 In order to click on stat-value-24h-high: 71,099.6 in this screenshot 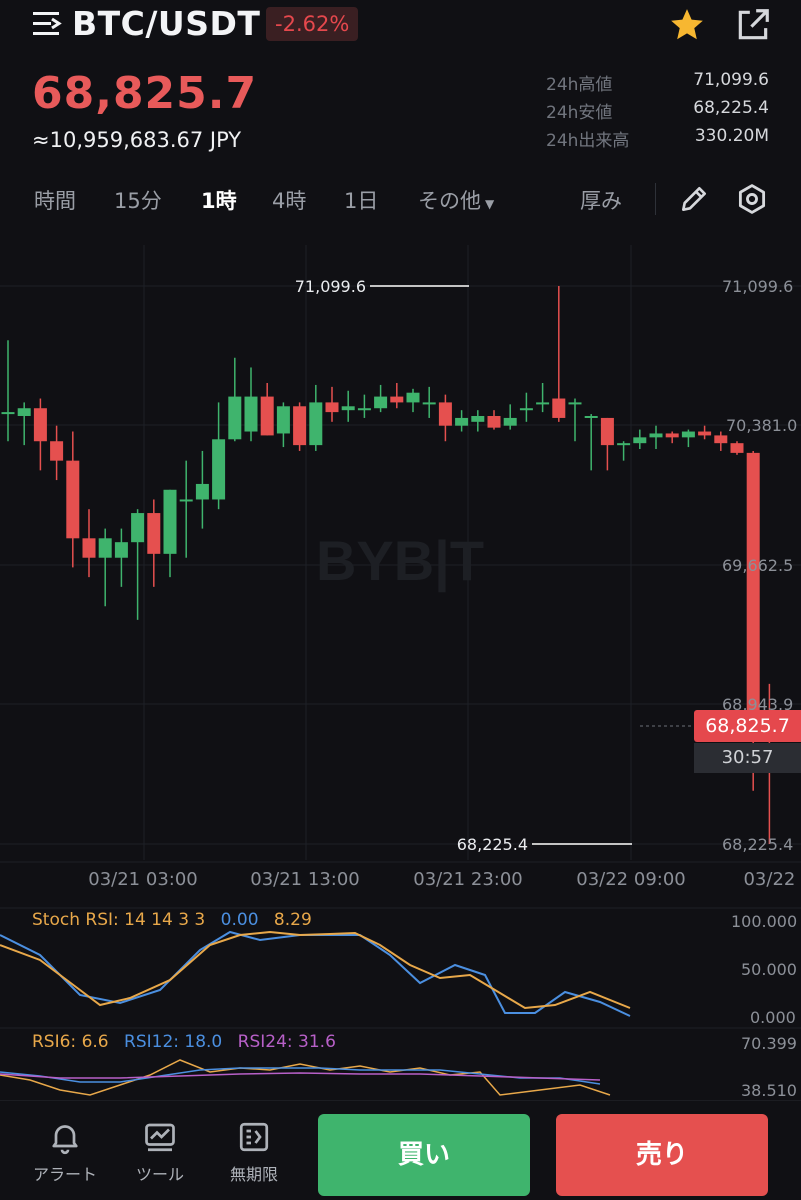, I will do `click(731, 80)`.